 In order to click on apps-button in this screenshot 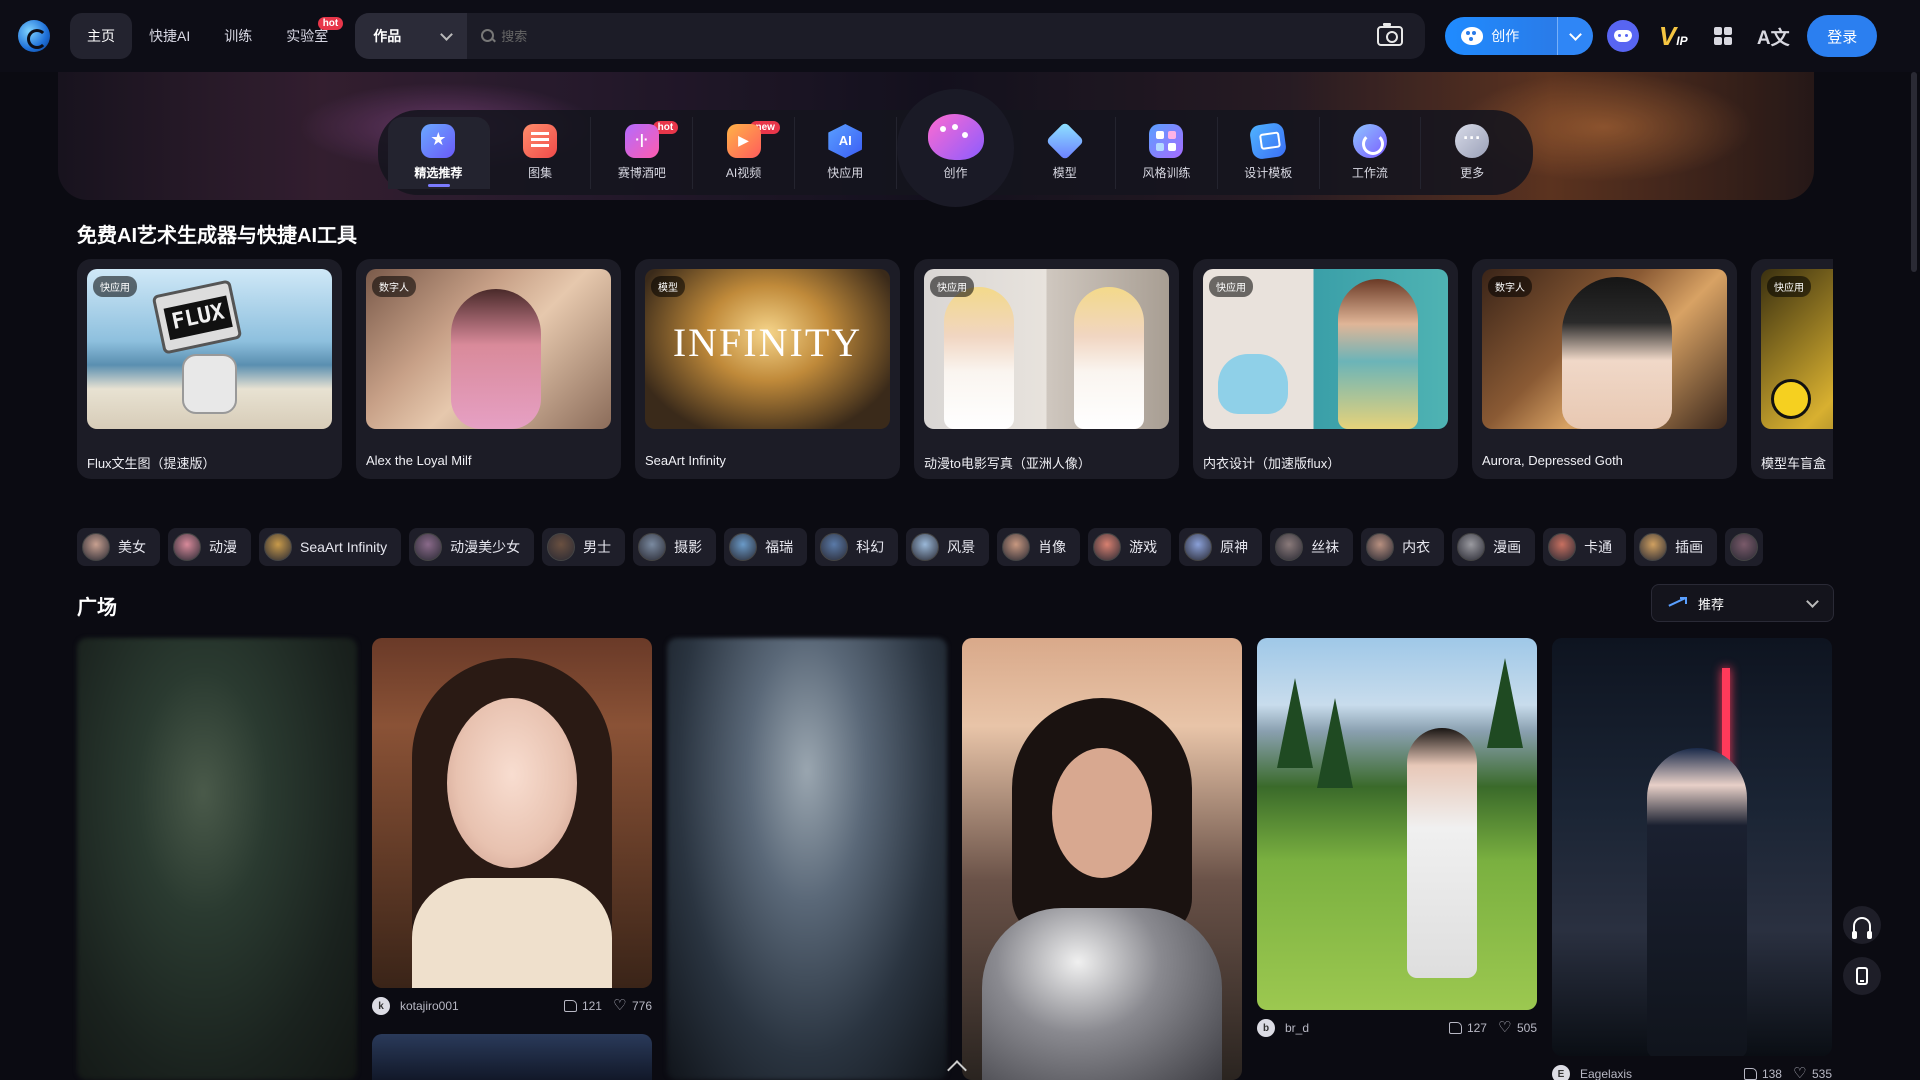, I will do `click(1723, 36)`.